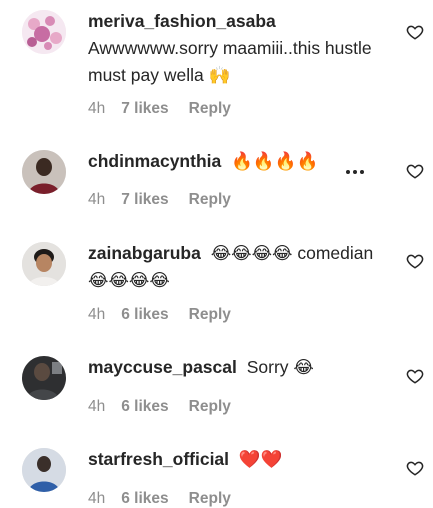  Describe the element at coordinates (144, 253) in the screenshot. I see `comment-username: zainabgaruba` at that location.